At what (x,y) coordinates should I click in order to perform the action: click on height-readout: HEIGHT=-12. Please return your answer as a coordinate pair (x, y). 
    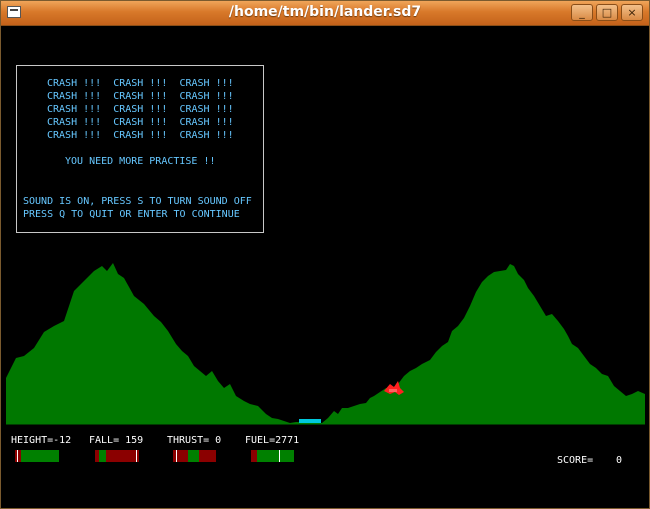
    Looking at the image, I should click on (41, 440).